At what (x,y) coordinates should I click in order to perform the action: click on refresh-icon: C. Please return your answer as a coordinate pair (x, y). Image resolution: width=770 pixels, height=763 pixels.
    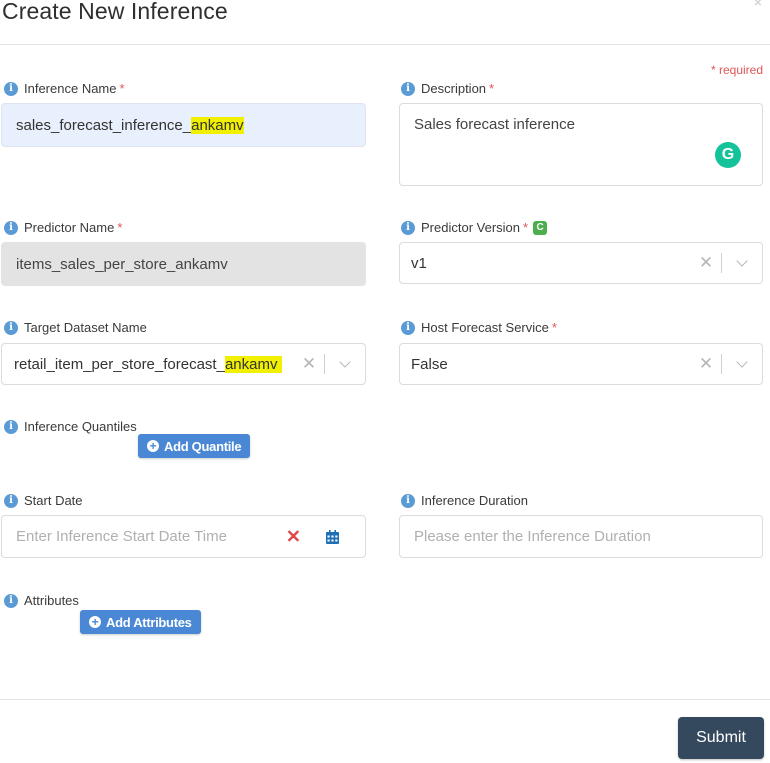
    Looking at the image, I should click on (540, 227).